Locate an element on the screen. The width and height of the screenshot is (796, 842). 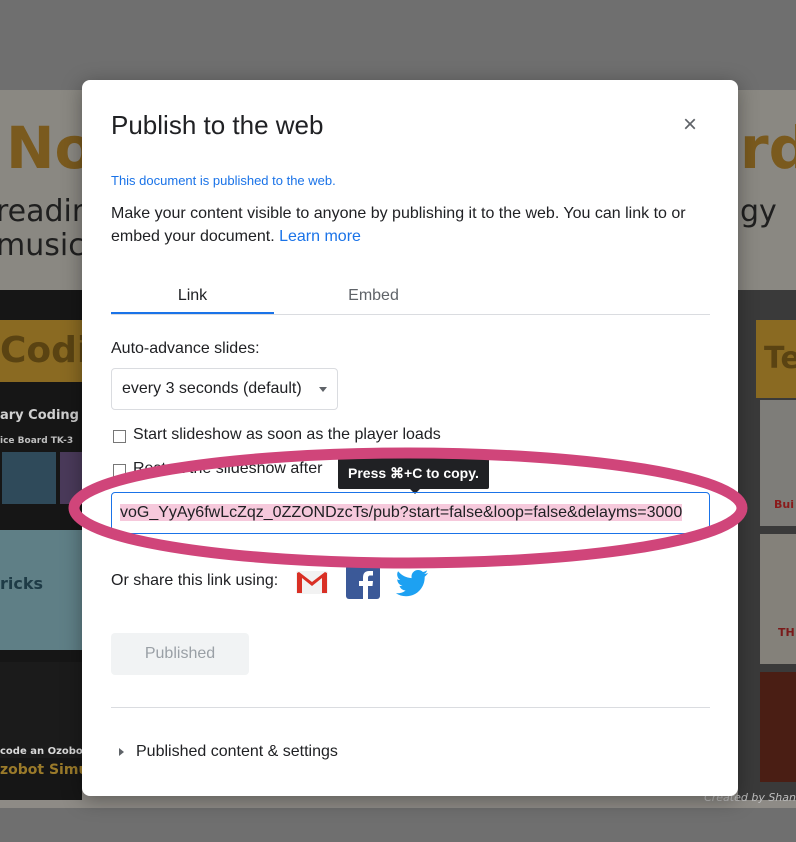
auto-advance-label: Auto-advance slides: is located at coordinates (185, 348).